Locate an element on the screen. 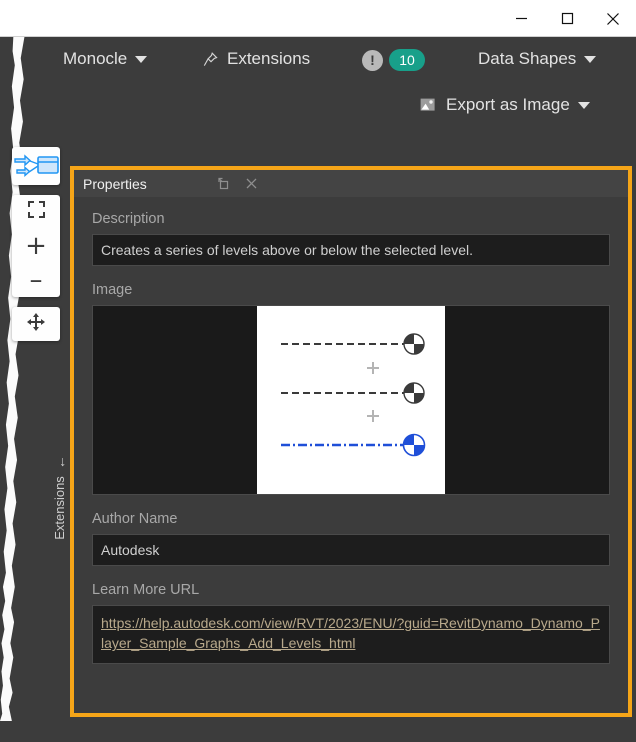 The height and width of the screenshot is (742, 636). zoom-out-button: – is located at coordinates (36, 280).